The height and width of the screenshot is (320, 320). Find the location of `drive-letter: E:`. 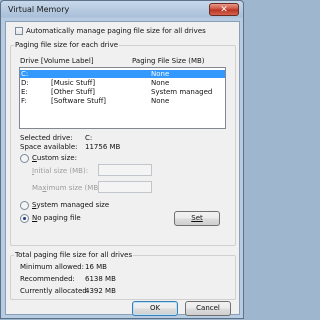

drive-letter: E: is located at coordinates (24, 92).